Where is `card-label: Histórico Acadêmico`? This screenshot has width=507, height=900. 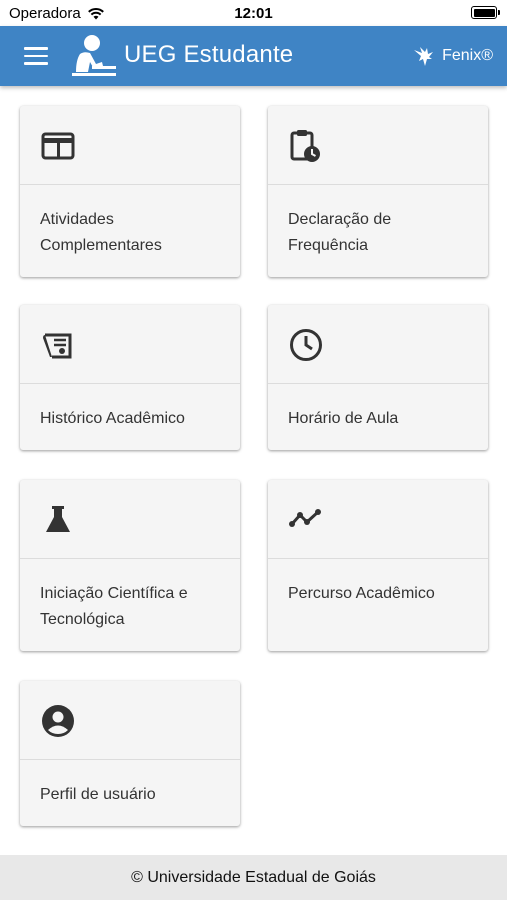
card-label: Histórico Acadêmico is located at coordinates (112, 418).